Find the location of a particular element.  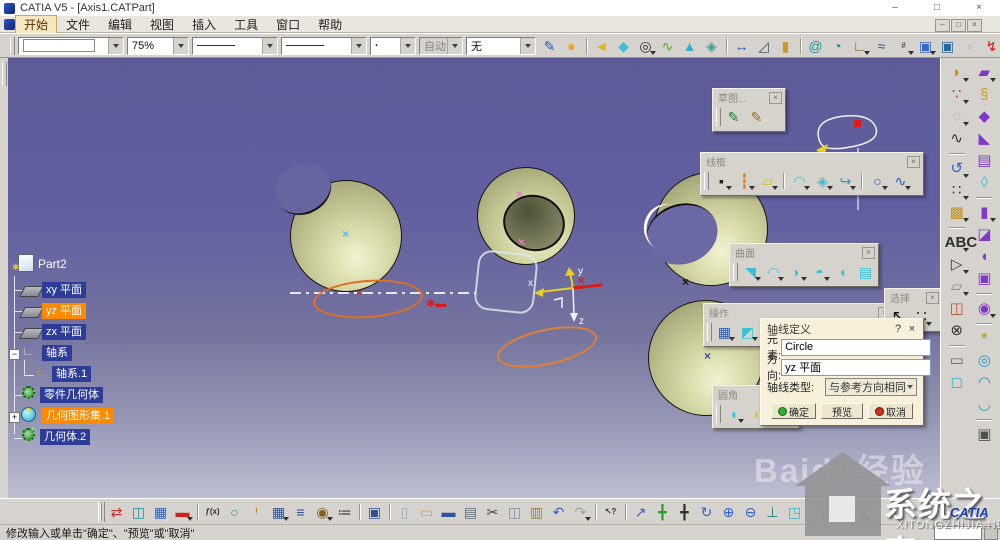

iso-view-icon: ◳ is located at coordinates (794, 512).